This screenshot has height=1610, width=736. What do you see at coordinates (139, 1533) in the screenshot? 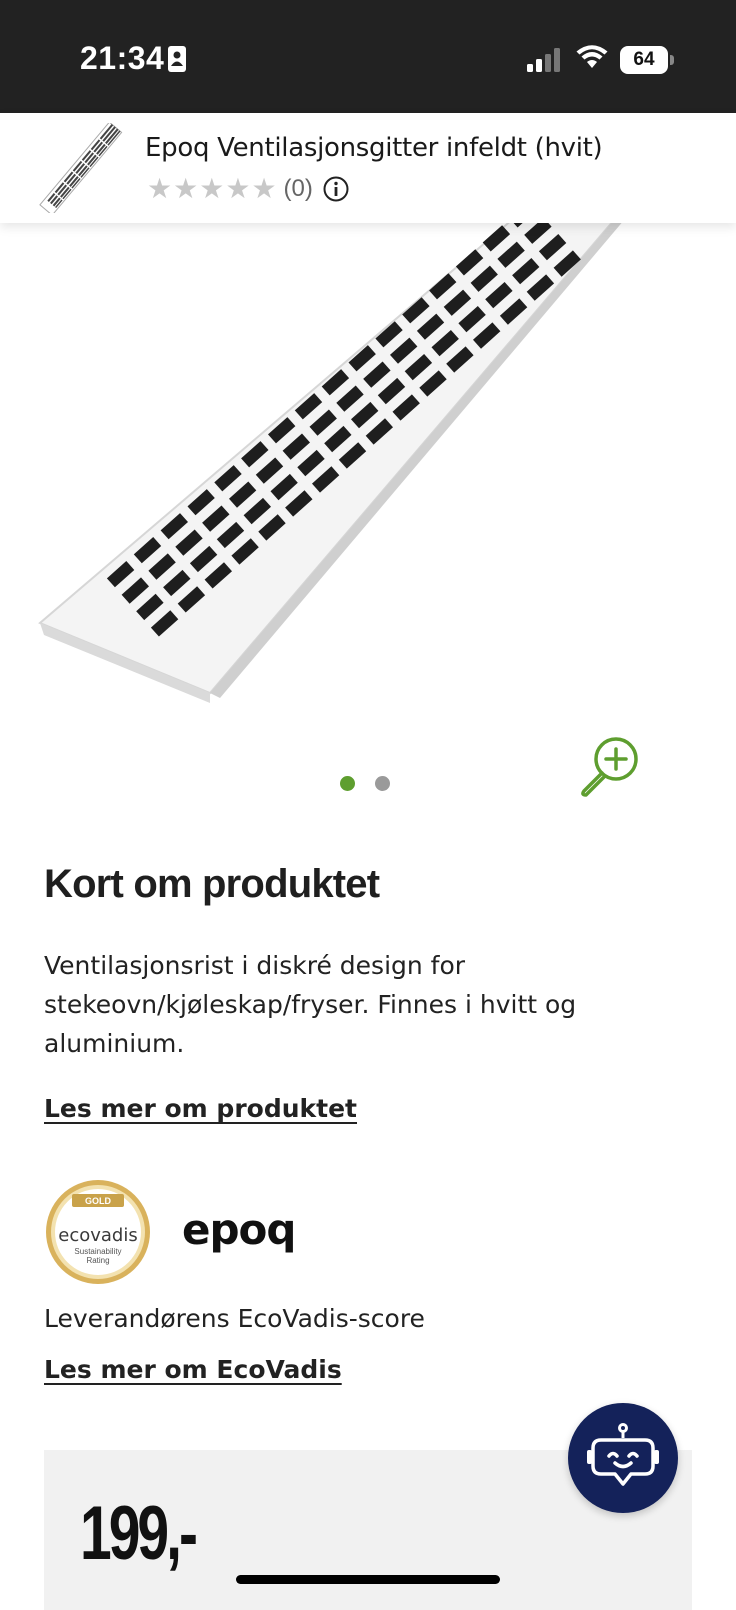
I see `price: 199,-` at bounding box center [139, 1533].